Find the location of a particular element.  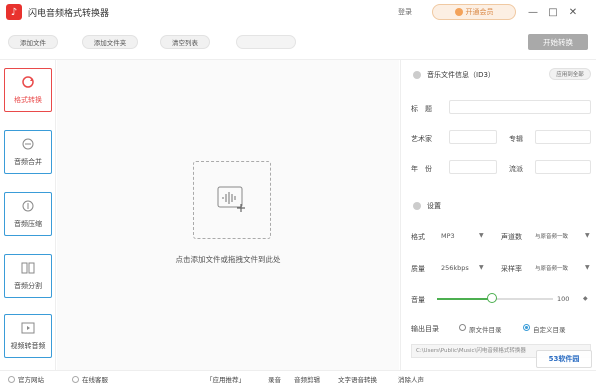

merge-icon is located at coordinates (28, 144).